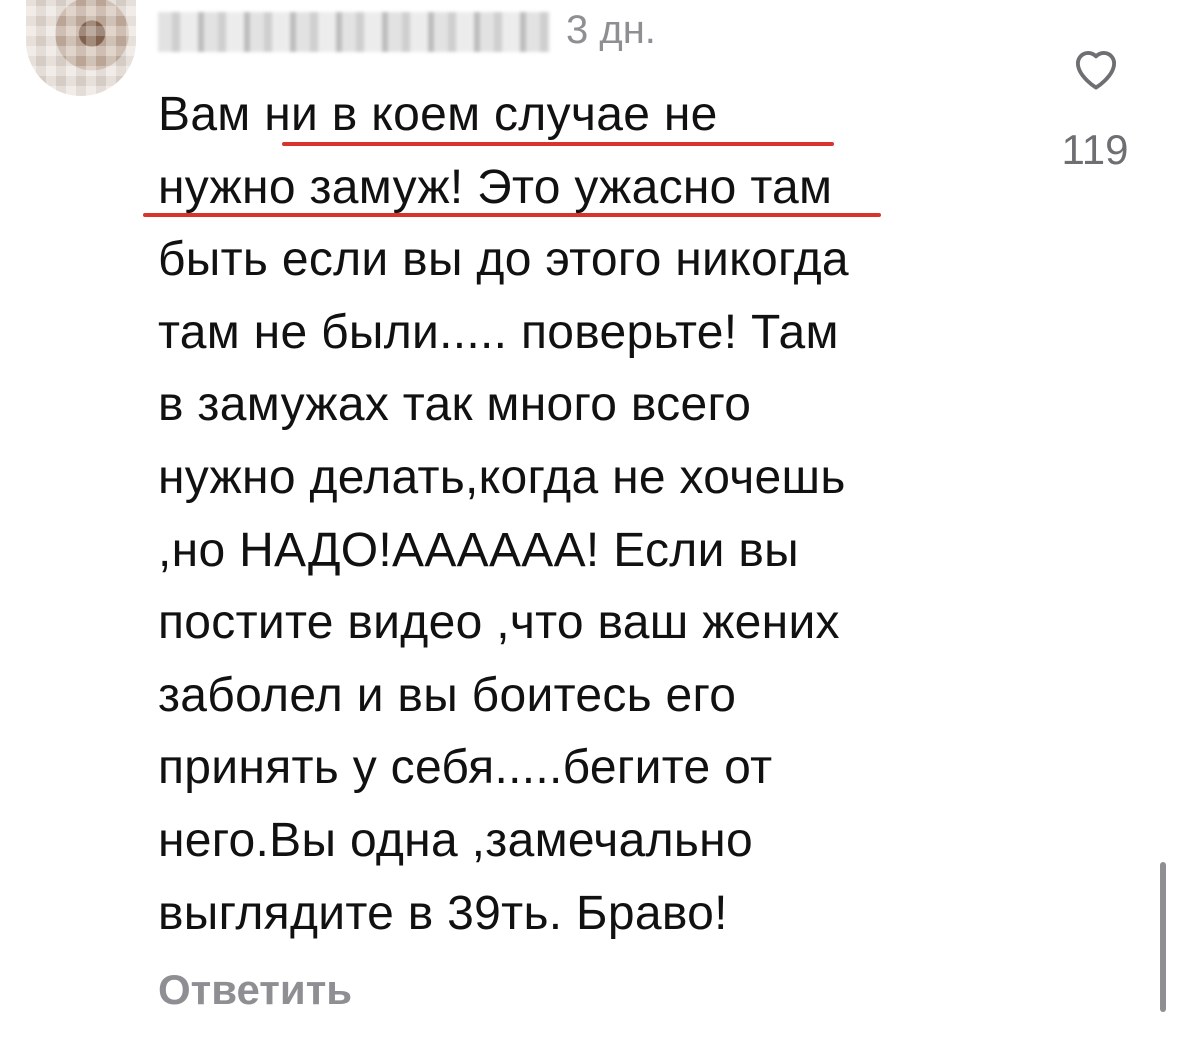 This screenshot has height=1044, width=1179. Describe the element at coordinates (443, 913) in the screenshot. I see `comment-line: выглядите в 39ть. Браво!` at that location.